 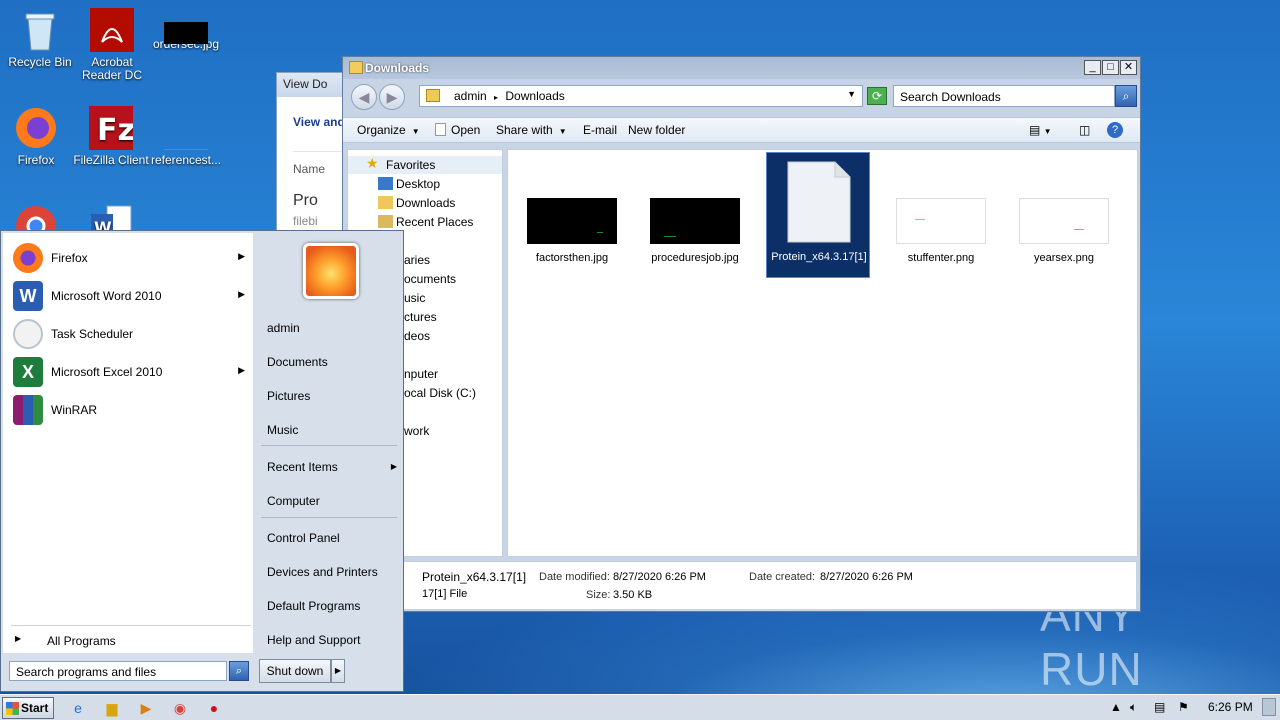 What do you see at coordinates (640, 707) in the screenshot?
I see `taskbar: Start e ▆ ▶ ◉ ● ▲ 🔈︎ ▤ ⚑ 6:26 PM` at bounding box center [640, 707].